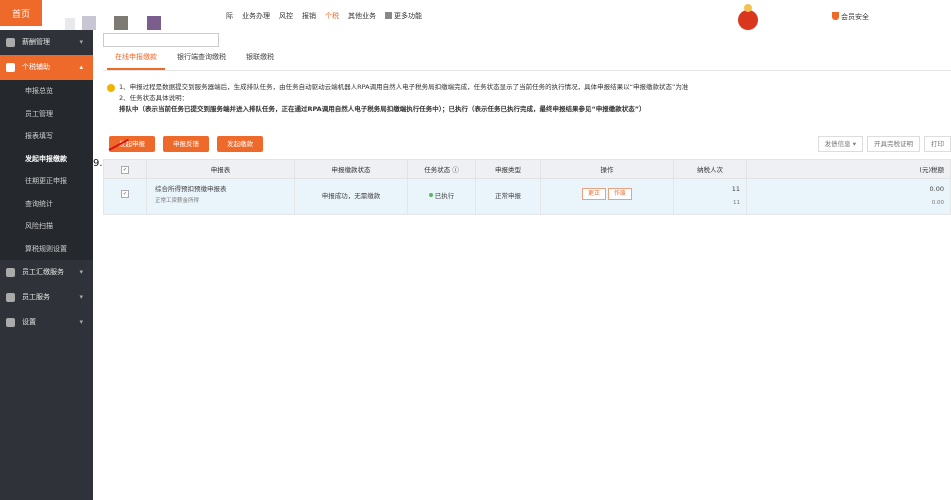  What do you see at coordinates (220, 196) in the screenshot?
I see `form-name-cell: 综合所得预扣预缴申报表 正常工资薪金所得` at bounding box center [220, 196].